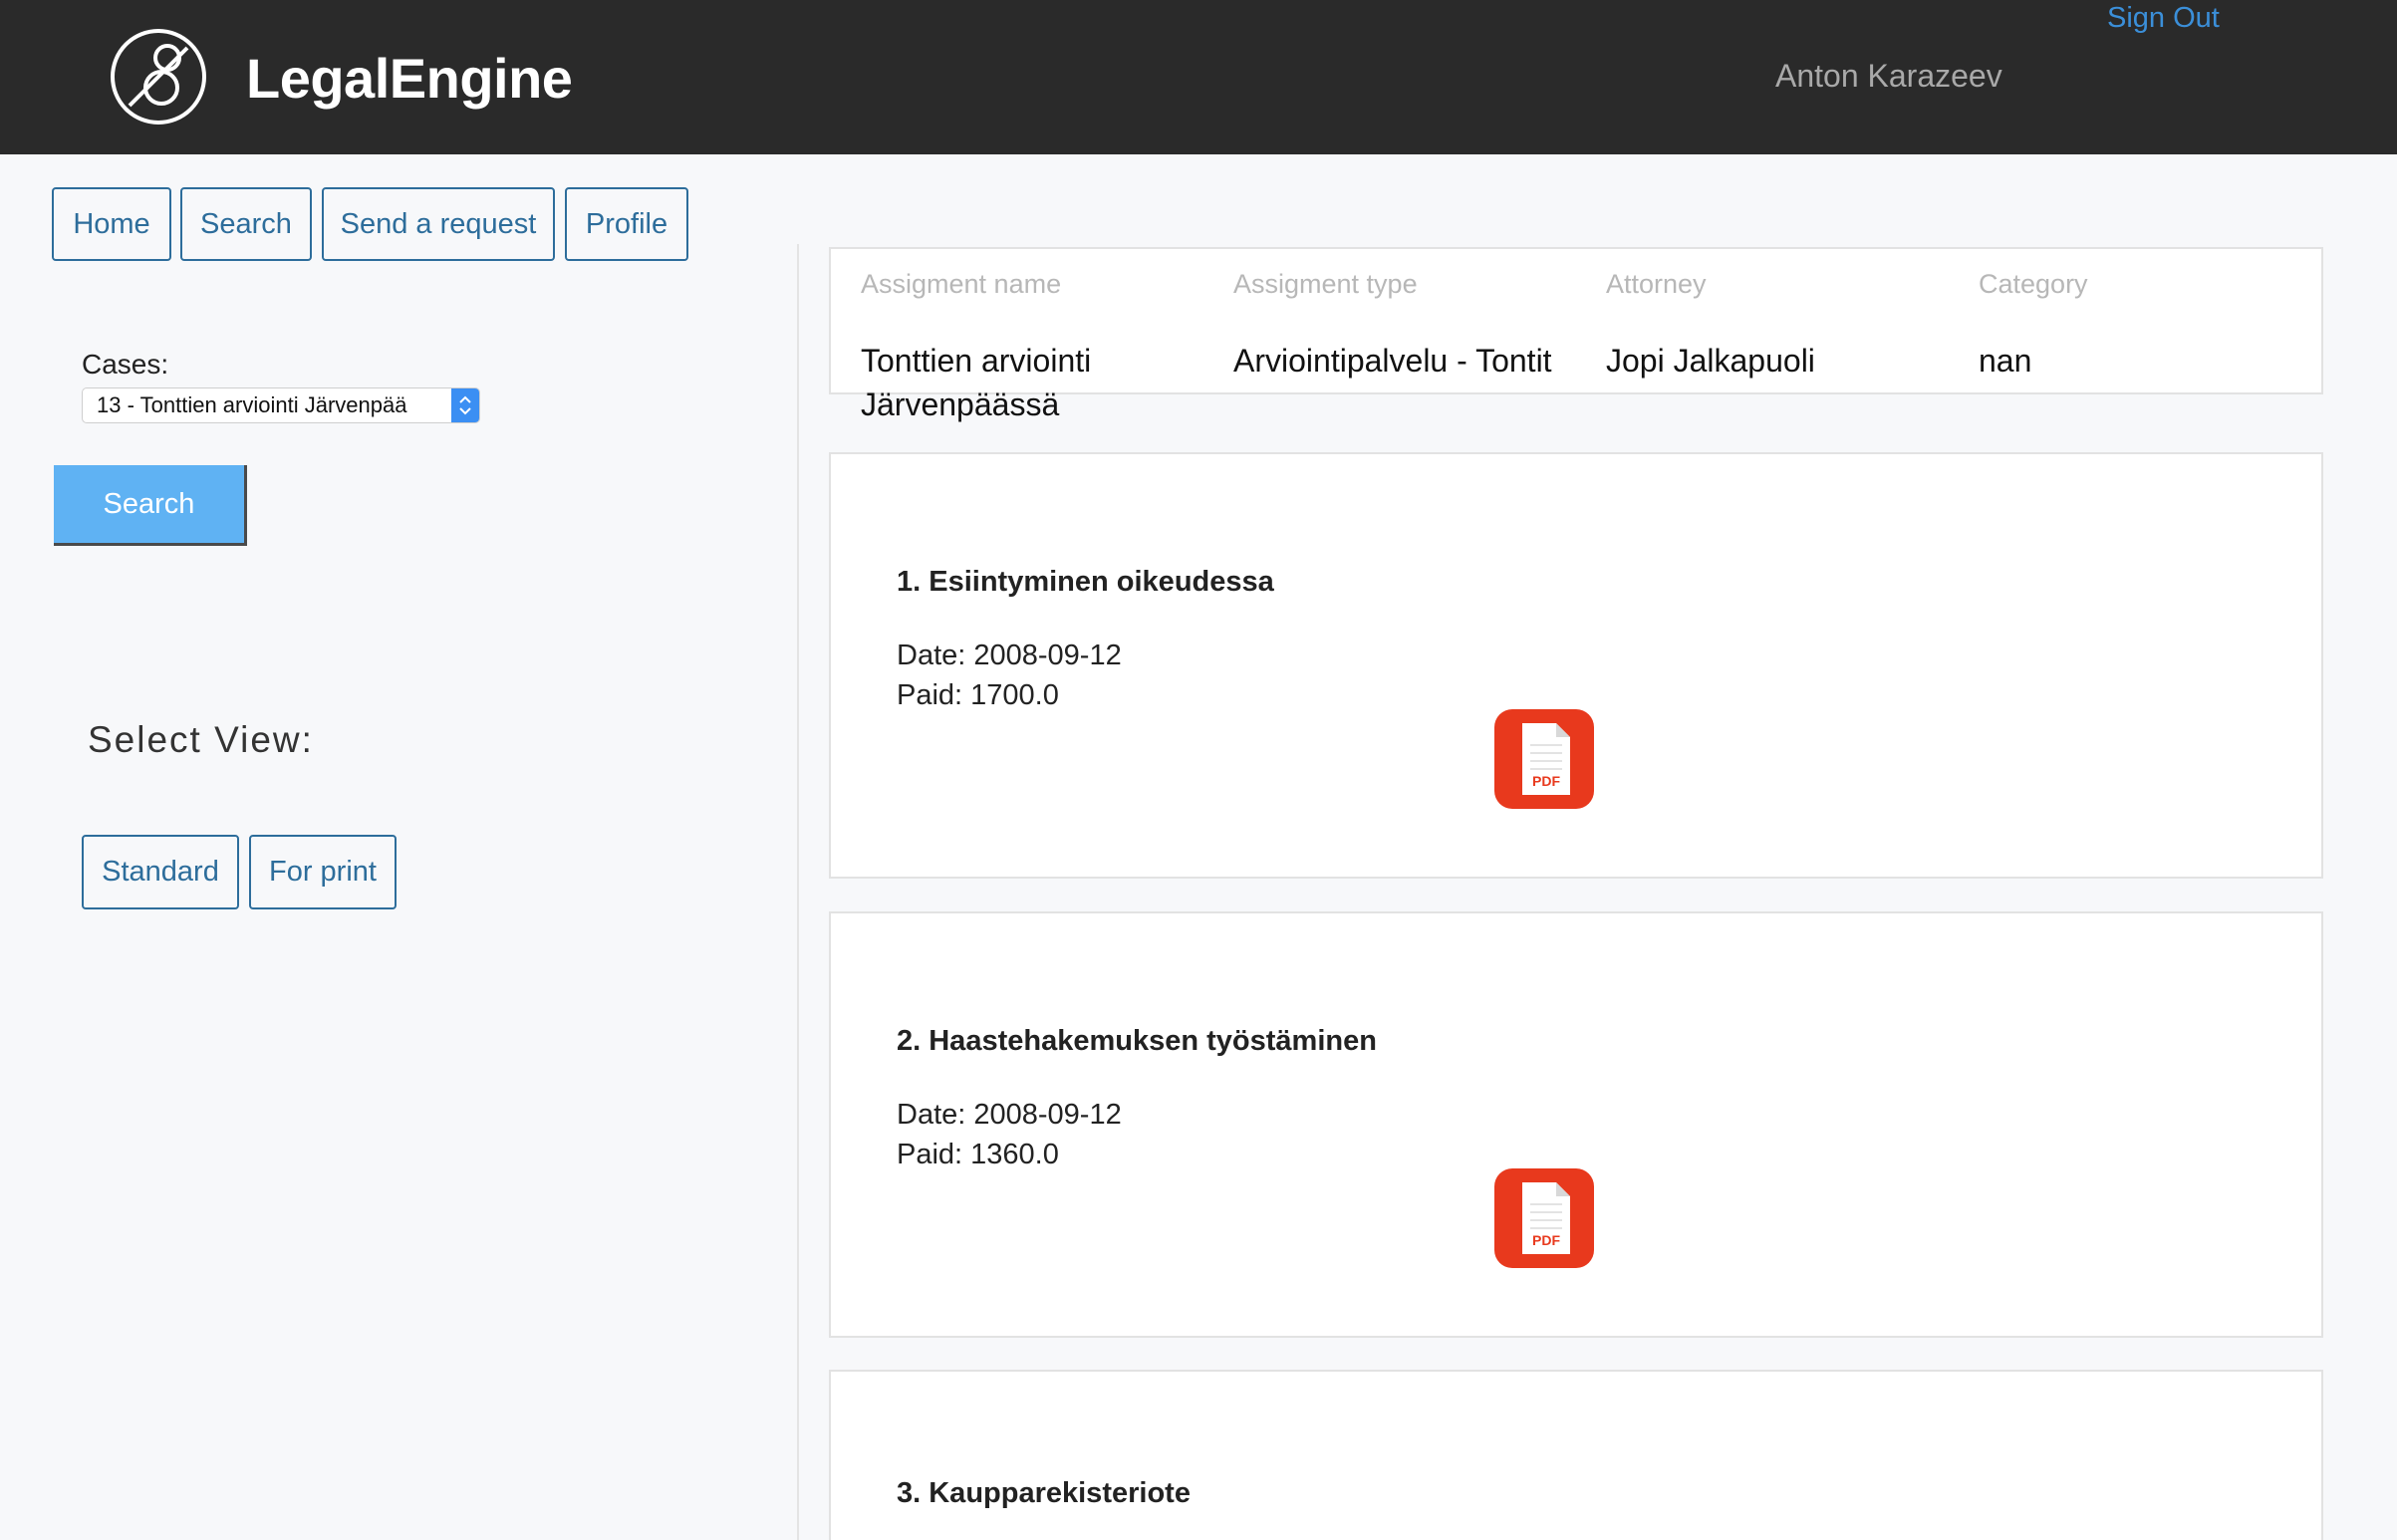  Describe the element at coordinates (160, 872) in the screenshot. I see `view-standard-button: Standard` at that location.